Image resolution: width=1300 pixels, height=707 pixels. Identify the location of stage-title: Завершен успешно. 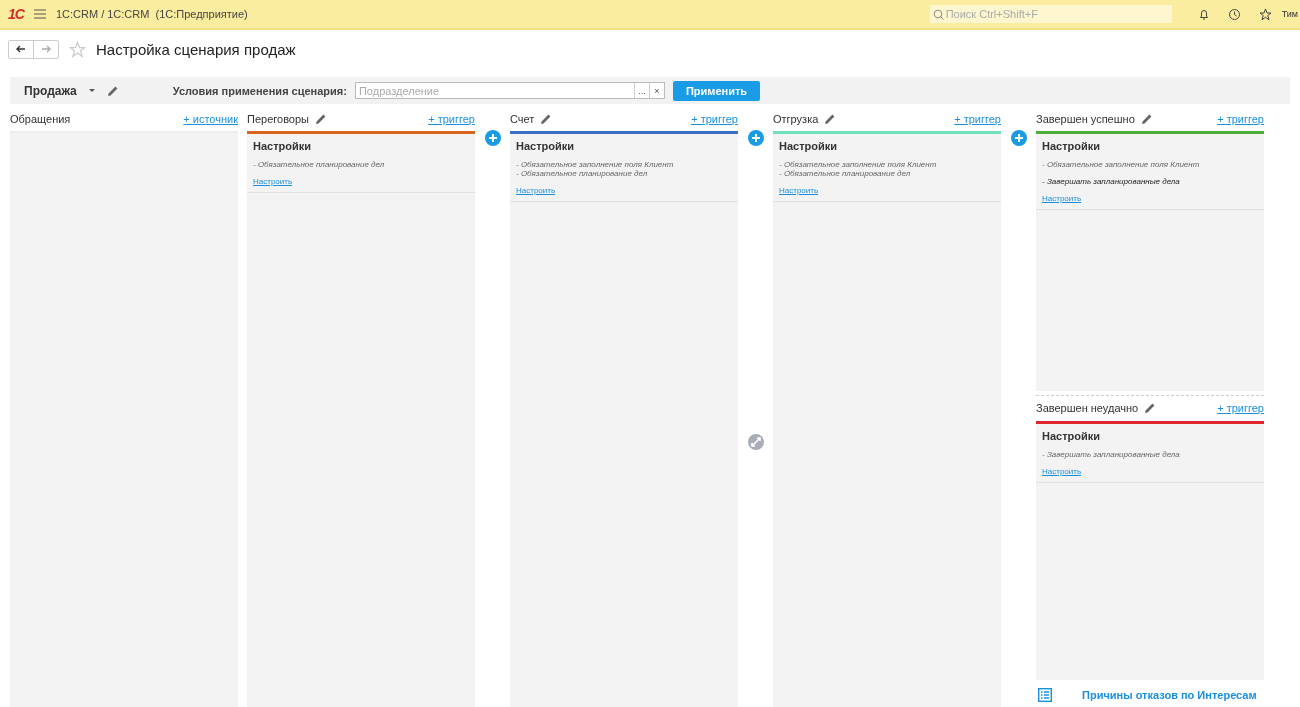
(1085, 118).